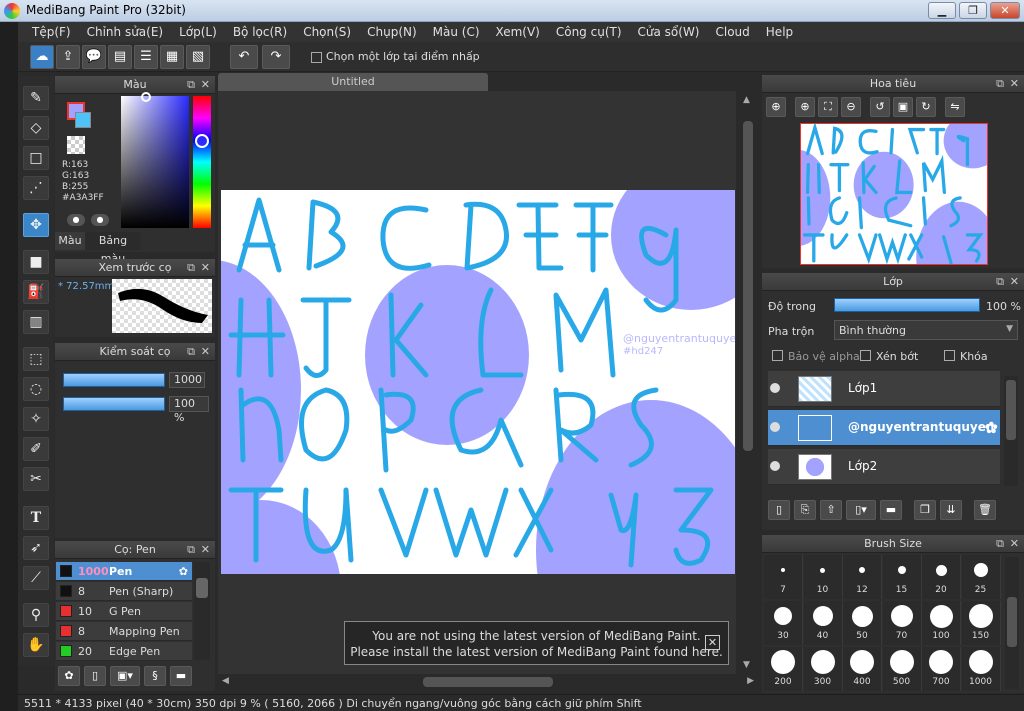 Image resolution: width=1024 pixels, height=711 pixels. Describe the element at coordinates (776, 107) in the screenshot. I see `zoom-fit-icon: ⊕` at that location.